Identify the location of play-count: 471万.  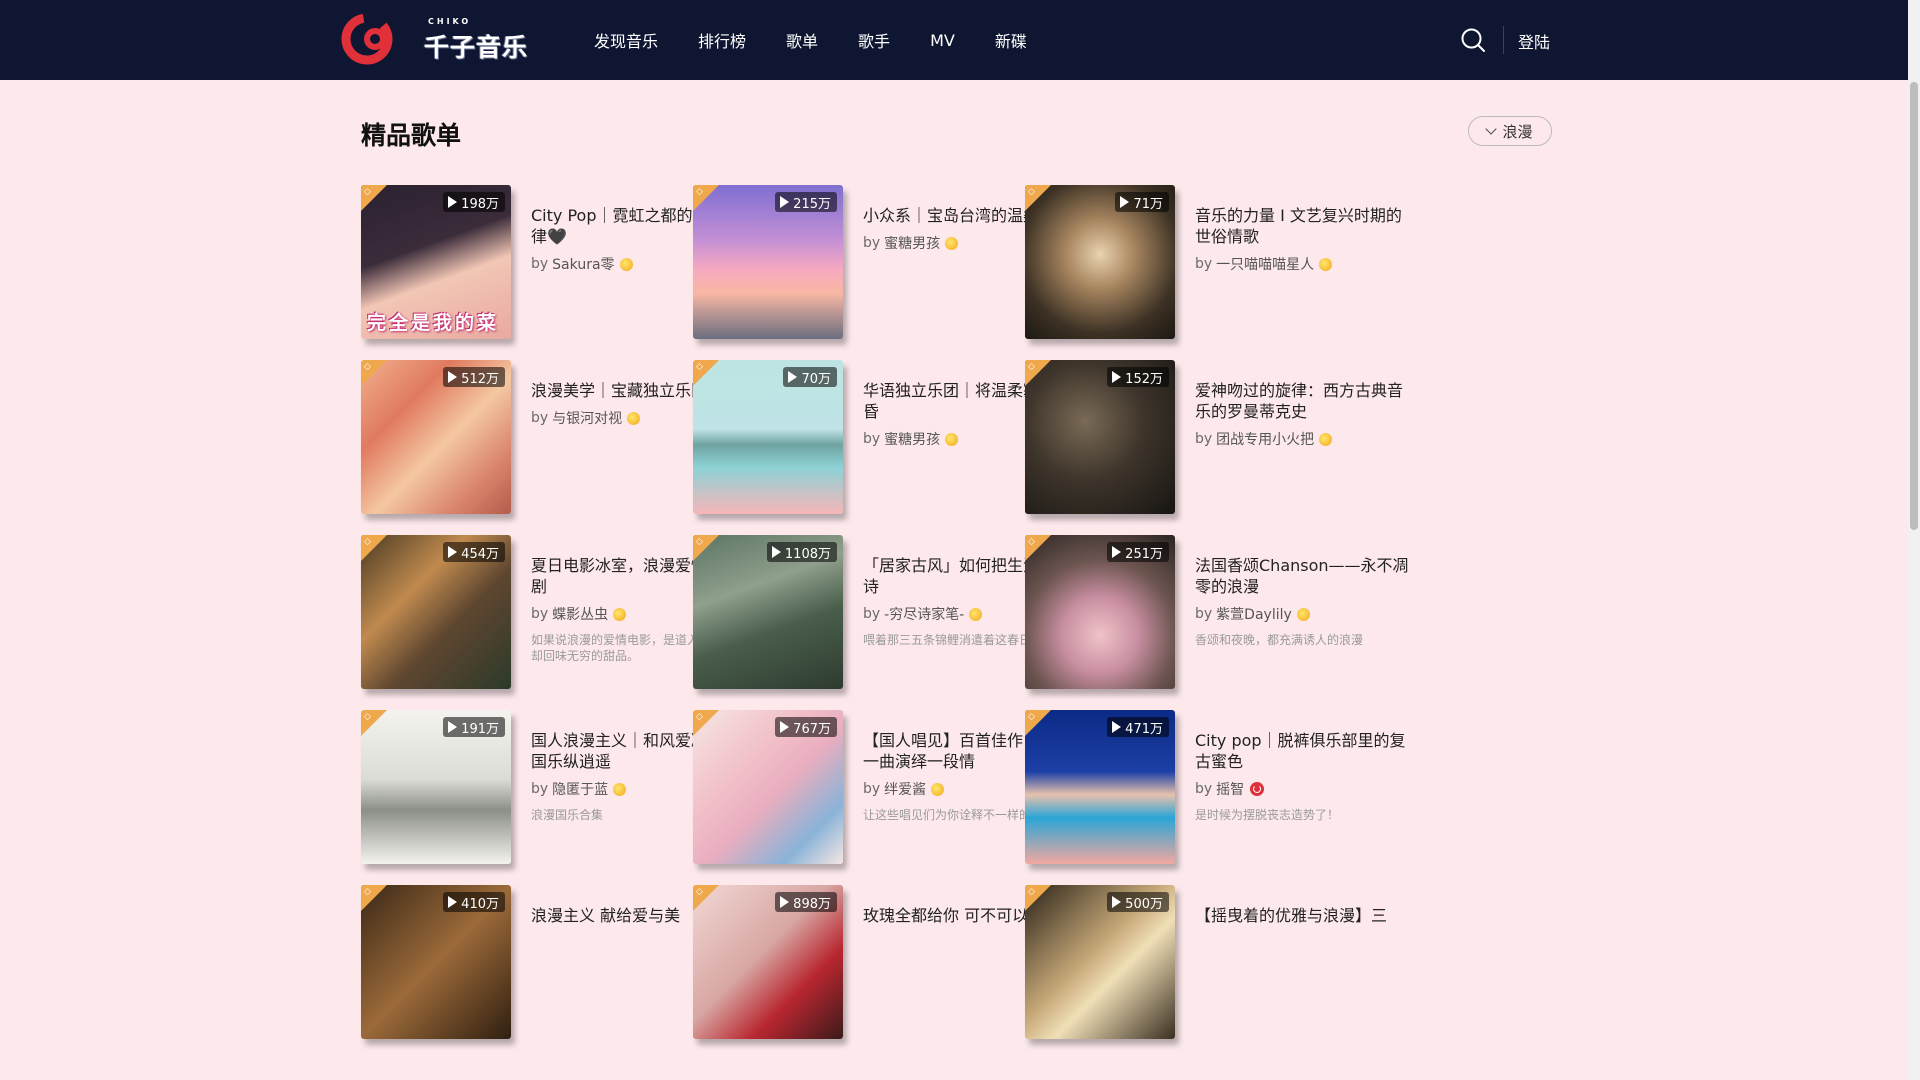
(1138, 727).